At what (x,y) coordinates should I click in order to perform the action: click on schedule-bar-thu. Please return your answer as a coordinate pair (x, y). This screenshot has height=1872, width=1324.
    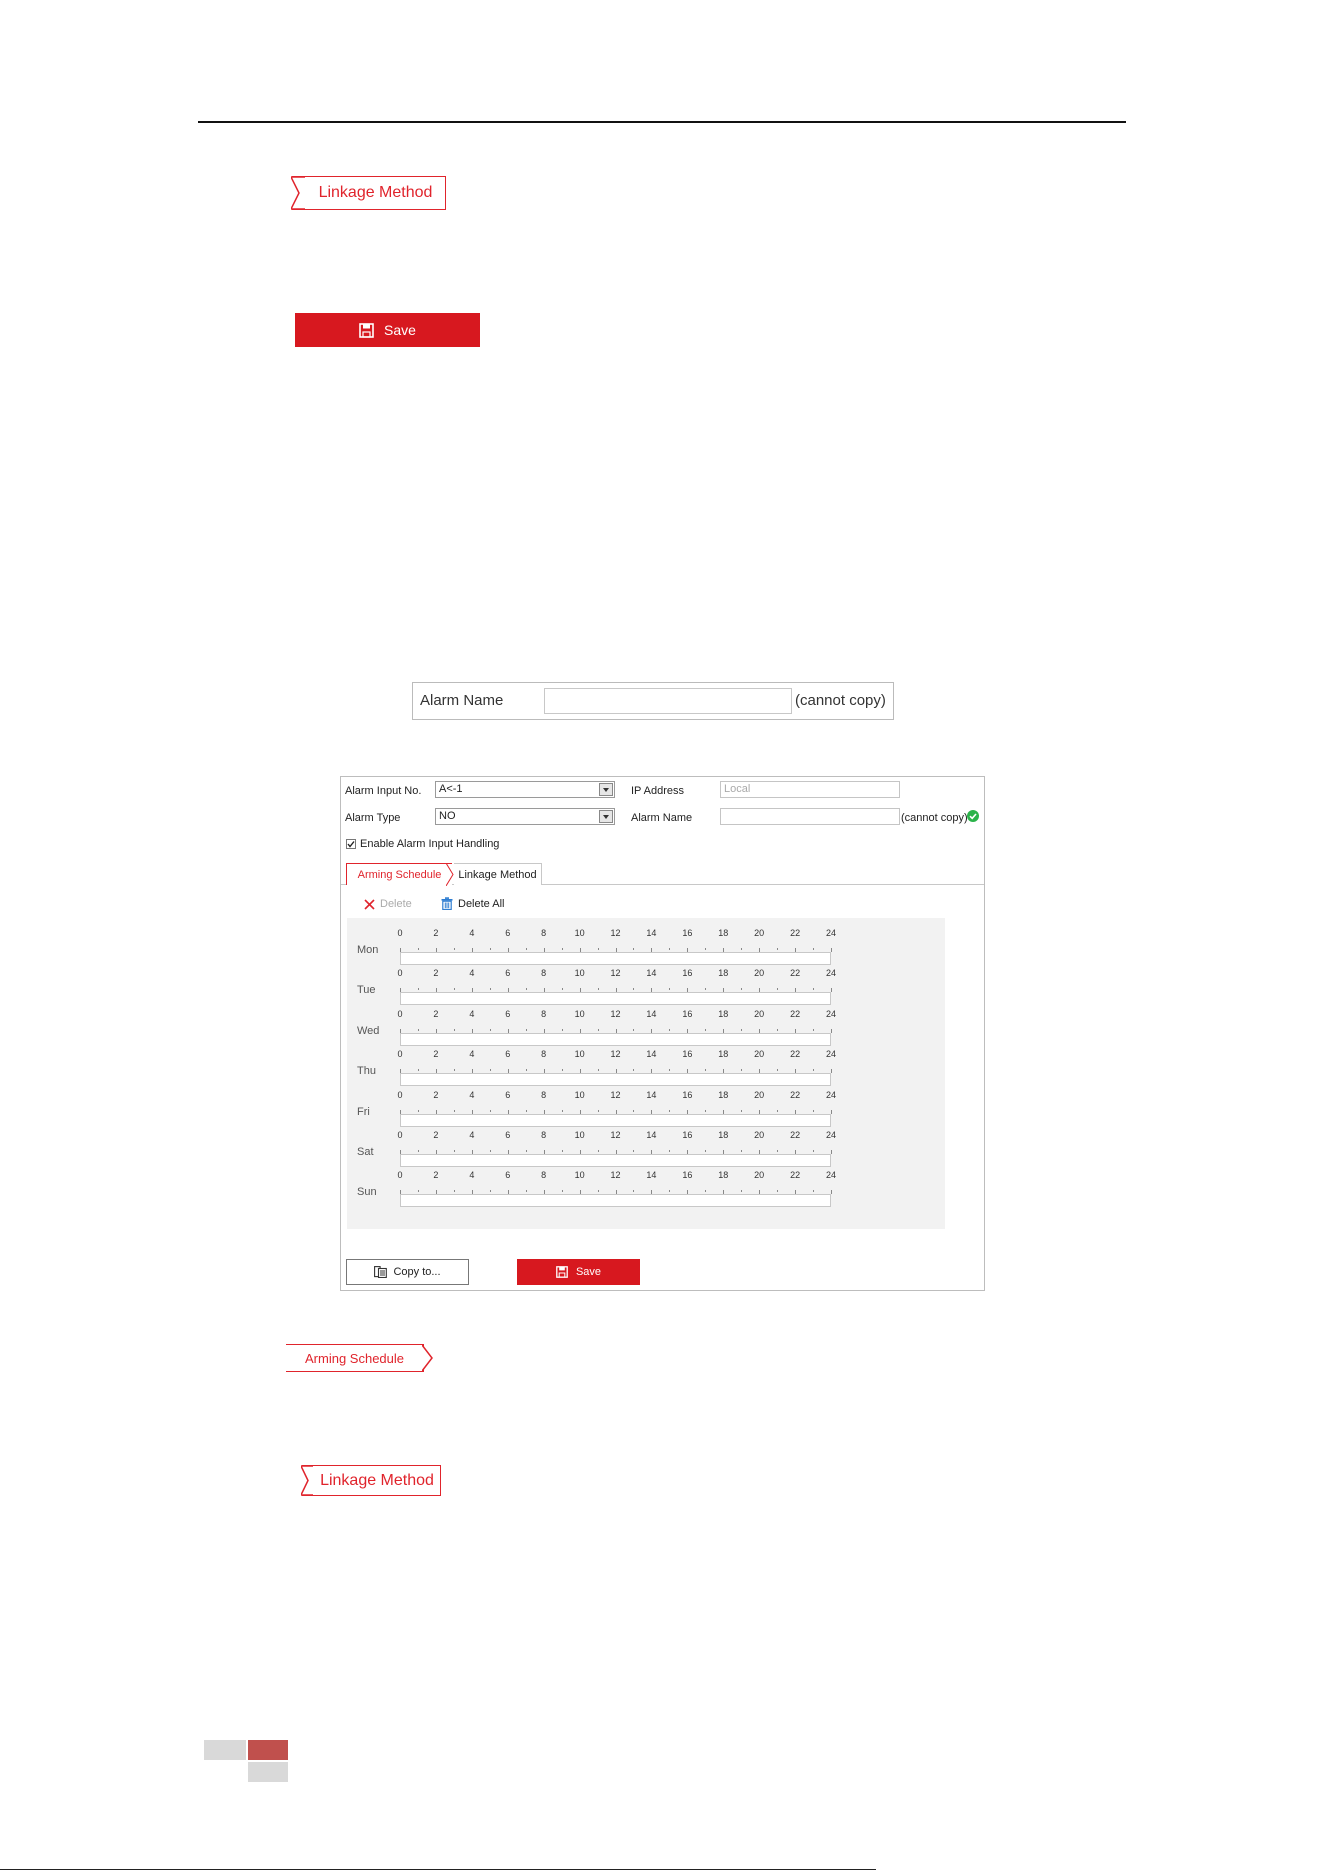
    Looking at the image, I should click on (615, 1080).